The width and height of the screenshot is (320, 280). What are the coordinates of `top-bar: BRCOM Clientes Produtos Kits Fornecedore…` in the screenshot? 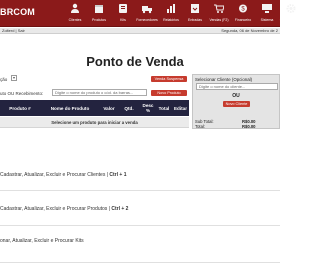 It's located at (151, 13).